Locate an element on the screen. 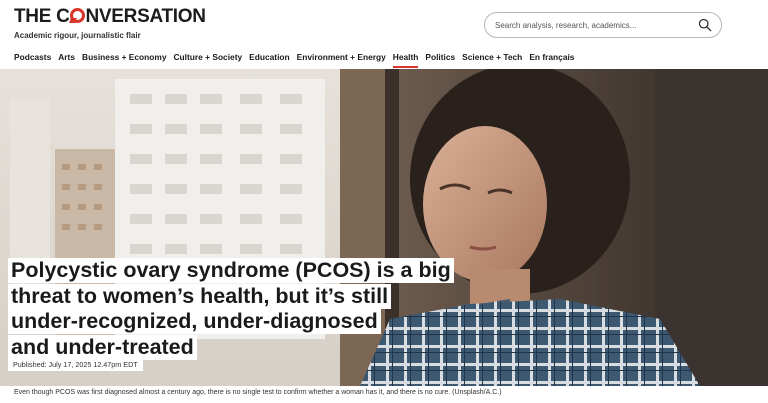 This screenshot has height=403, width=768. nav-item-science-tech: Science + Tech is located at coordinates (492, 57).